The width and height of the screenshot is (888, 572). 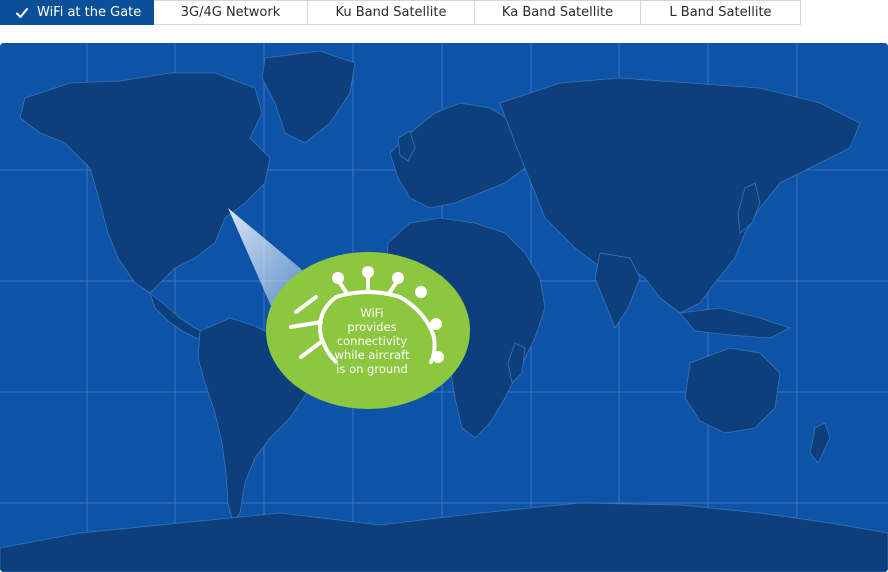 I want to click on tab-label: L Band Satellite, so click(x=720, y=12).